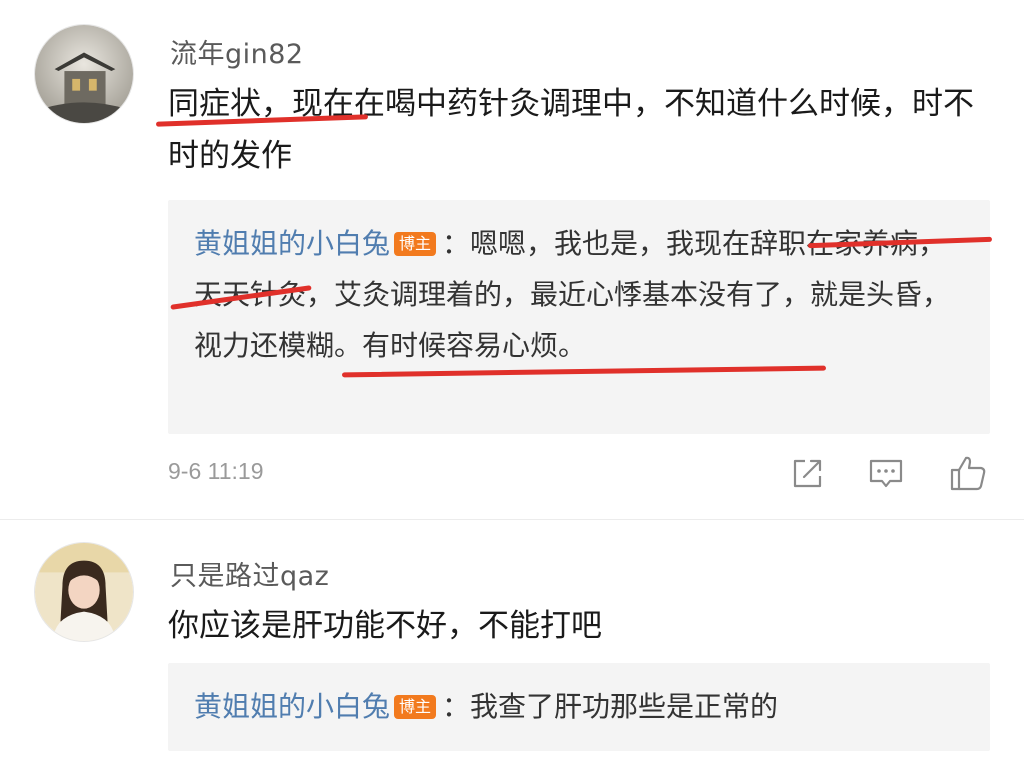  What do you see at coordinates (610, 706) in the screenshot?
I see `reply-text: ：我查了肝功那些是正常的` at bounding box center [610, 706].